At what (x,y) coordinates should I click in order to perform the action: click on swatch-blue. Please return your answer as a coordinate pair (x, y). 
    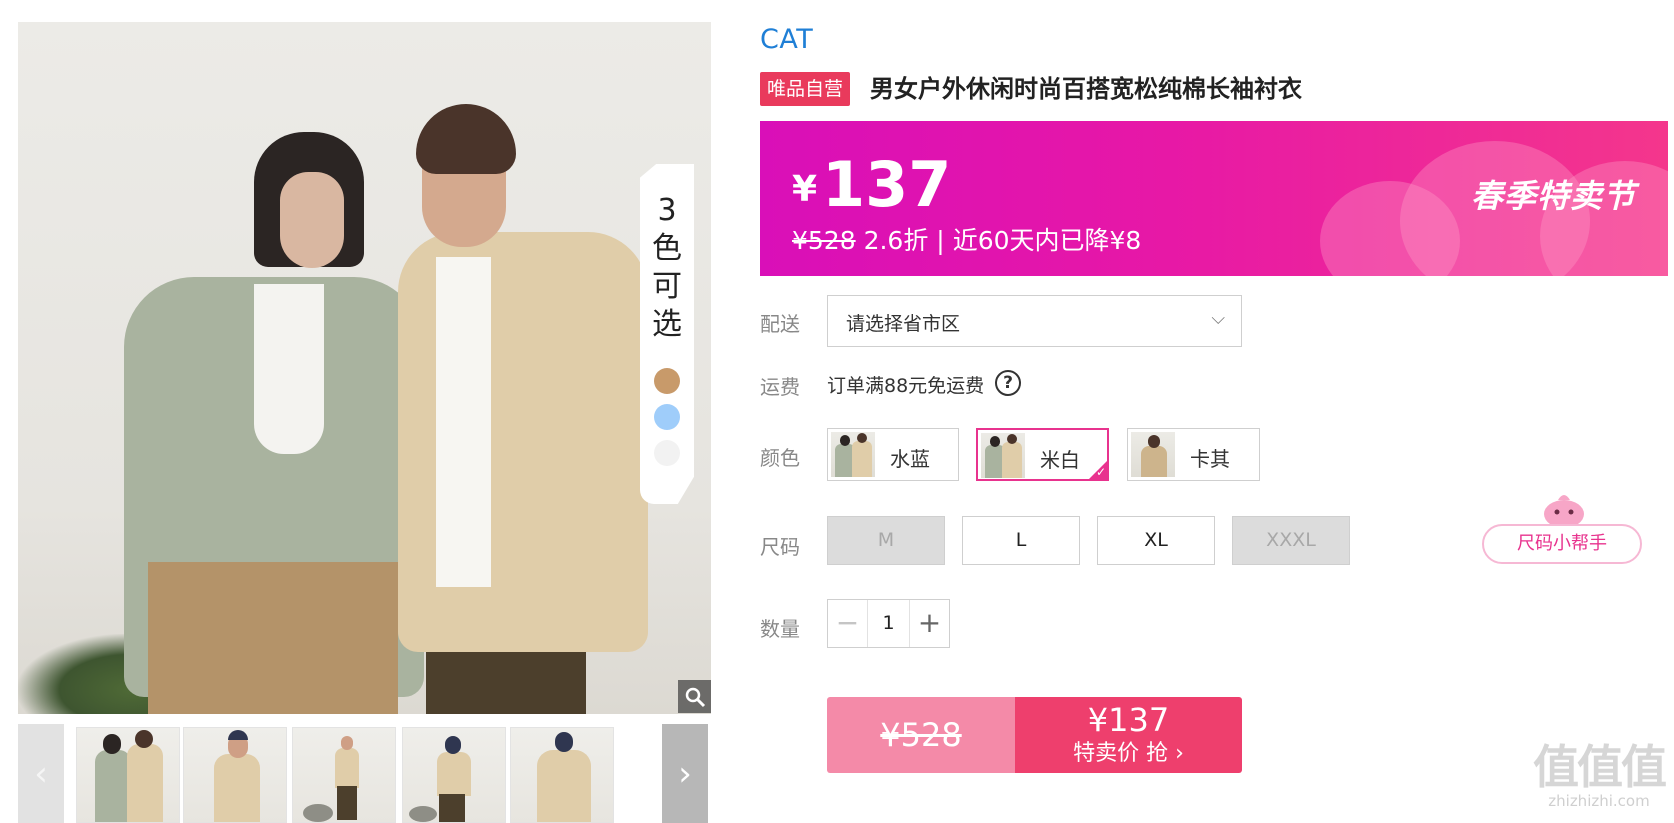
    Looking at the image, I should click on (667, 417).